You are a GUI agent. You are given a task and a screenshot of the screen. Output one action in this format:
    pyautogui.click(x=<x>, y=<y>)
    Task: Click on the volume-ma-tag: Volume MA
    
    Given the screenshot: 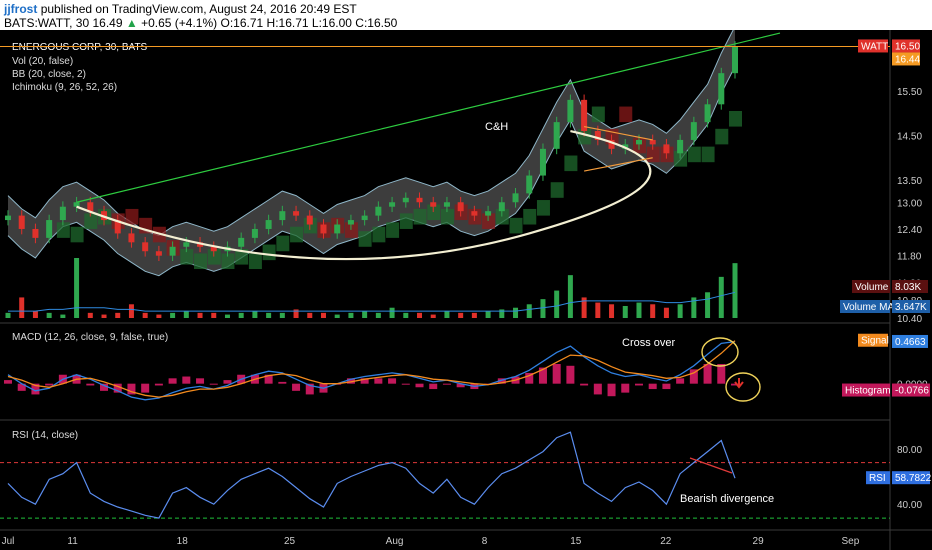 What is the action you would take?
    pyautogui.click(x=868, y=307)
    